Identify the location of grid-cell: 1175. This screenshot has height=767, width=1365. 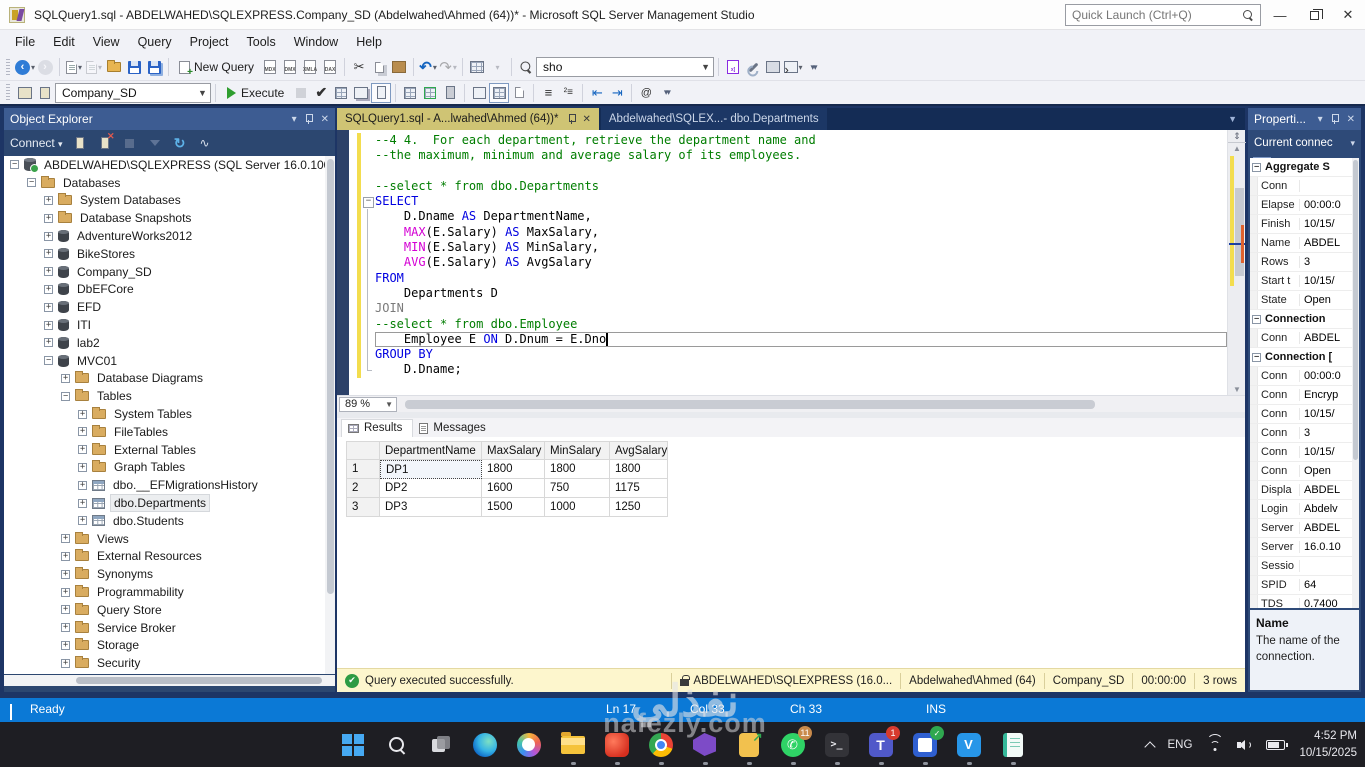
(639, 488).